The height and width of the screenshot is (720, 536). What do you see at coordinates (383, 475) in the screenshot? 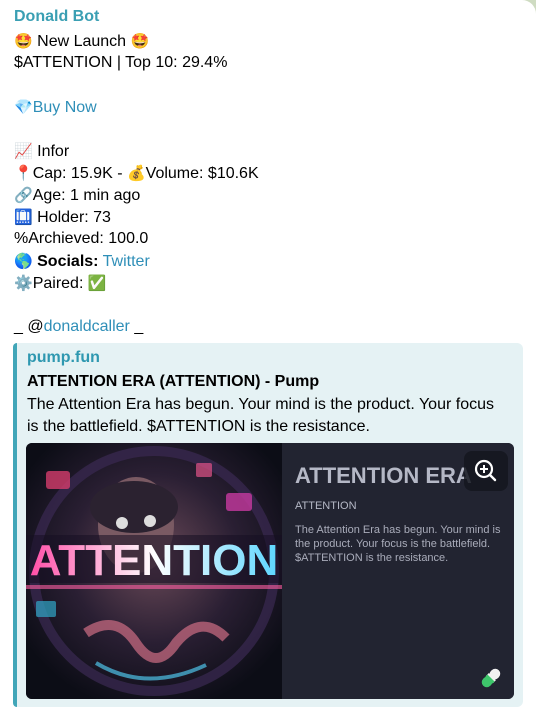
I see `card-title: ATTENTION ERA` at bounding box center [383, 475].